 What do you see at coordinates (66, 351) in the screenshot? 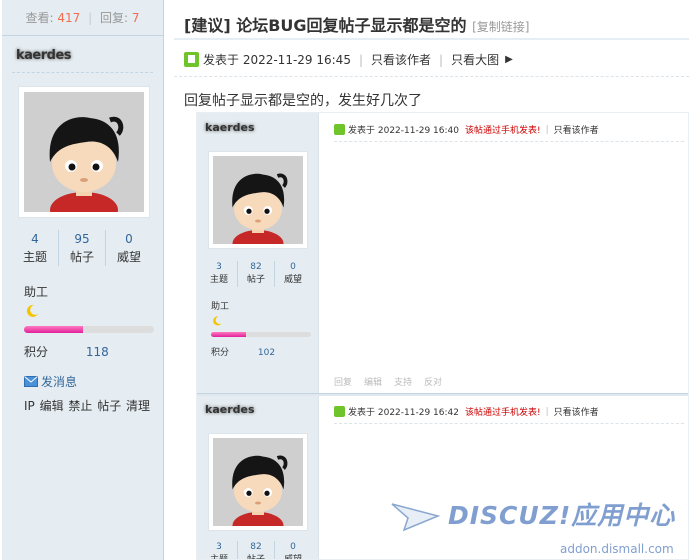
I see `credits: 积分 118` at bounding box center [66, 351].